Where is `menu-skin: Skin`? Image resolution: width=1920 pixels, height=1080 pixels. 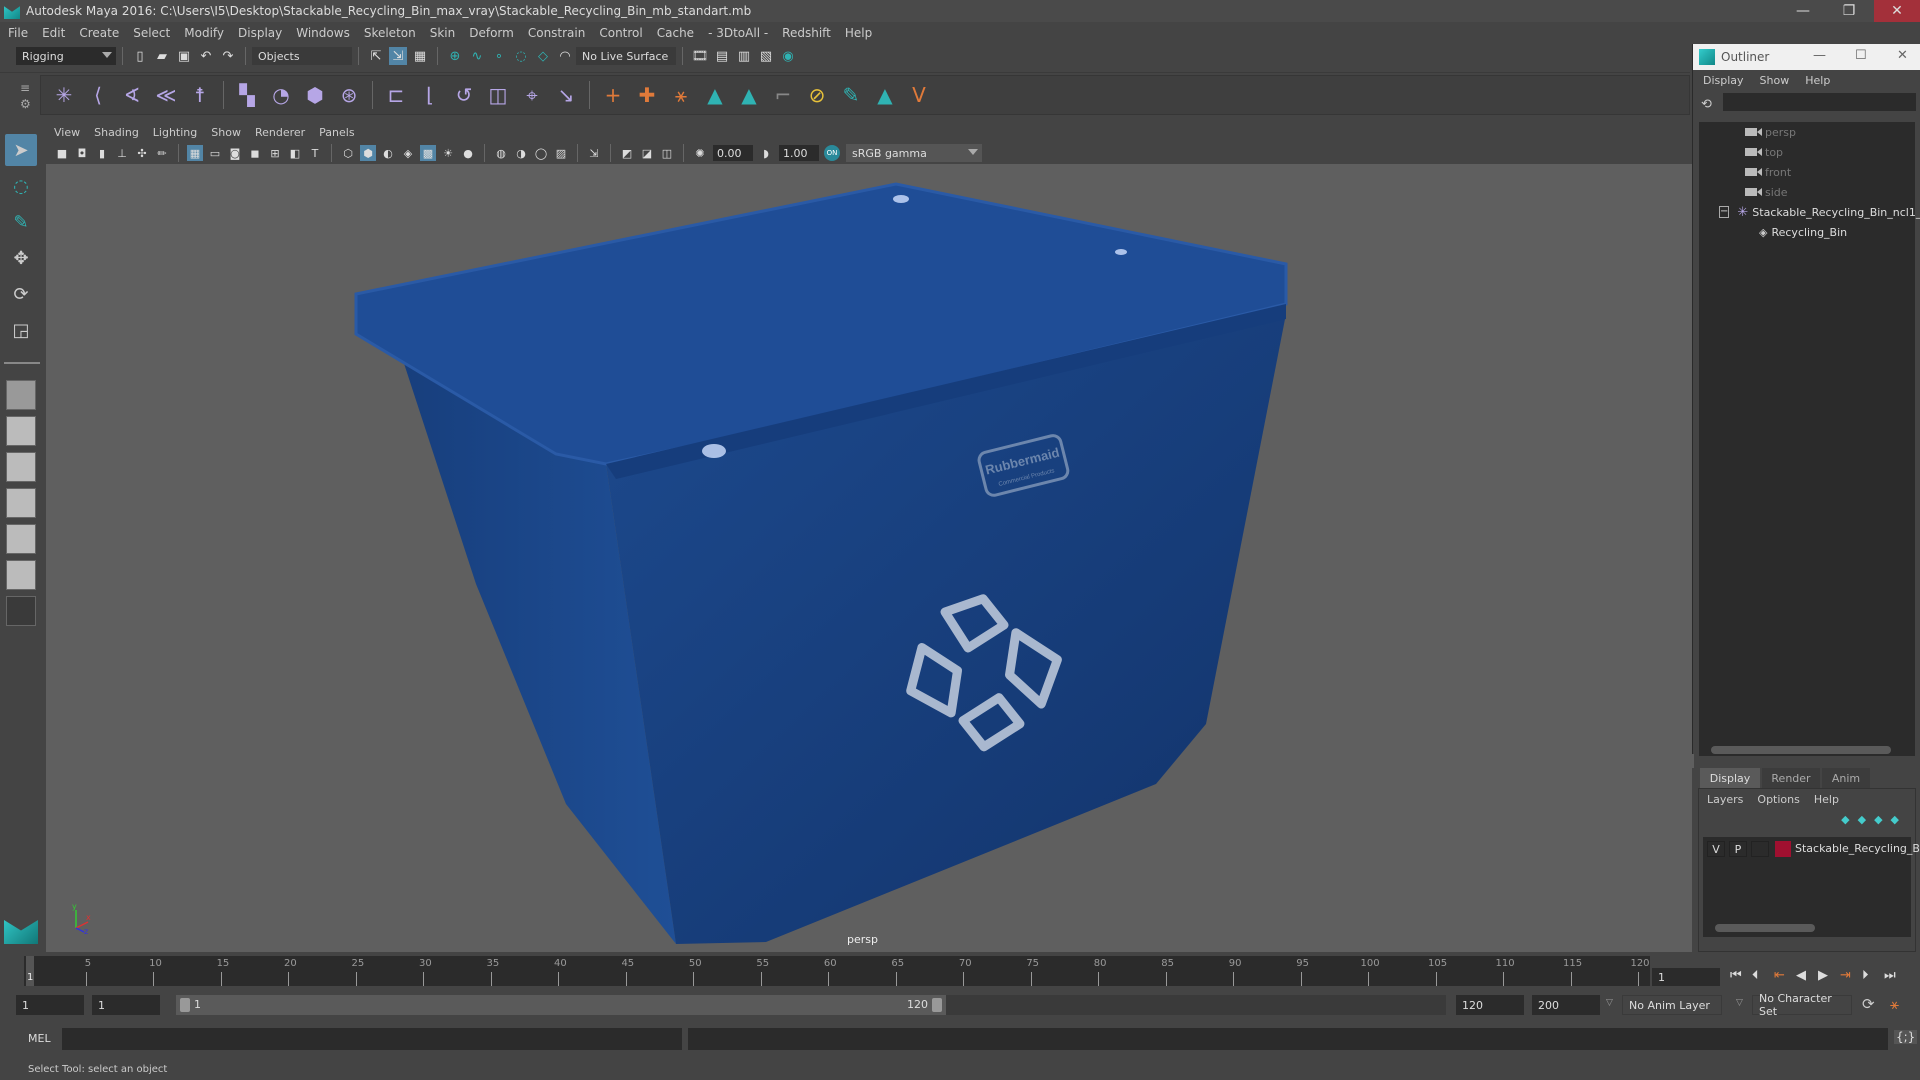 menu-skin: Skin is located at coordinates (443, 33).